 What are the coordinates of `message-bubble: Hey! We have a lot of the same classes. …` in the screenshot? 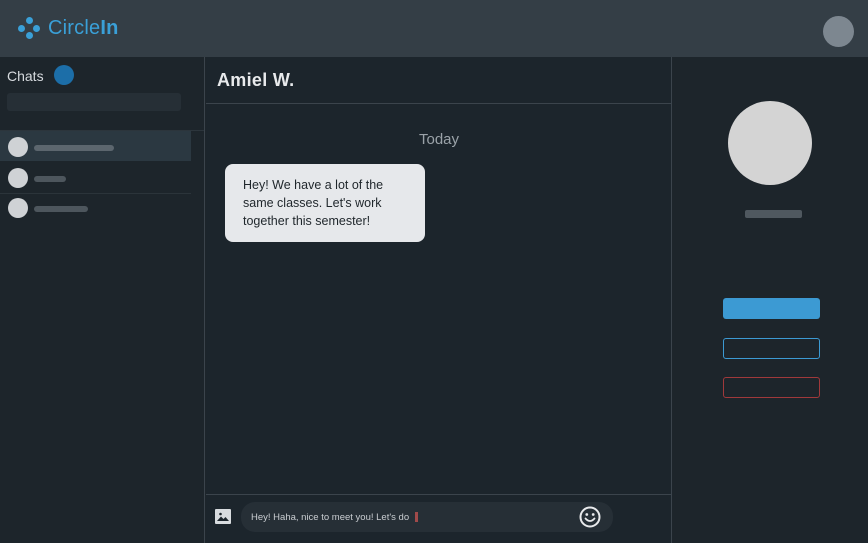 It's located at (325, 203).